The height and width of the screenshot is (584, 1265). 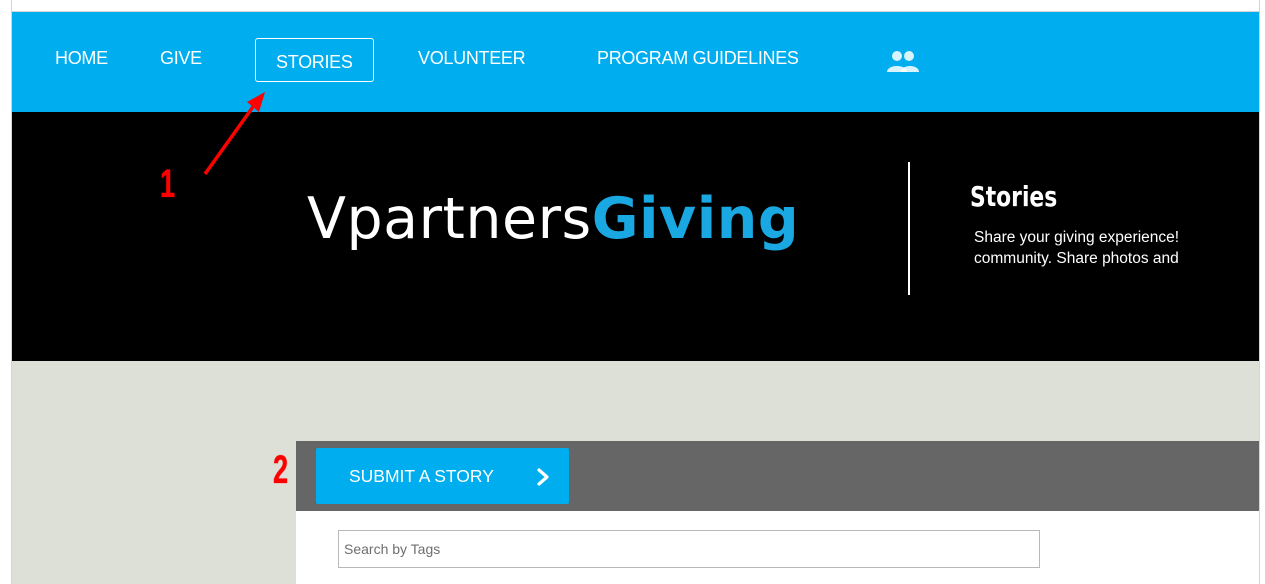 I want to click on nav-stories: STORIES, so click(x=314, y=60).